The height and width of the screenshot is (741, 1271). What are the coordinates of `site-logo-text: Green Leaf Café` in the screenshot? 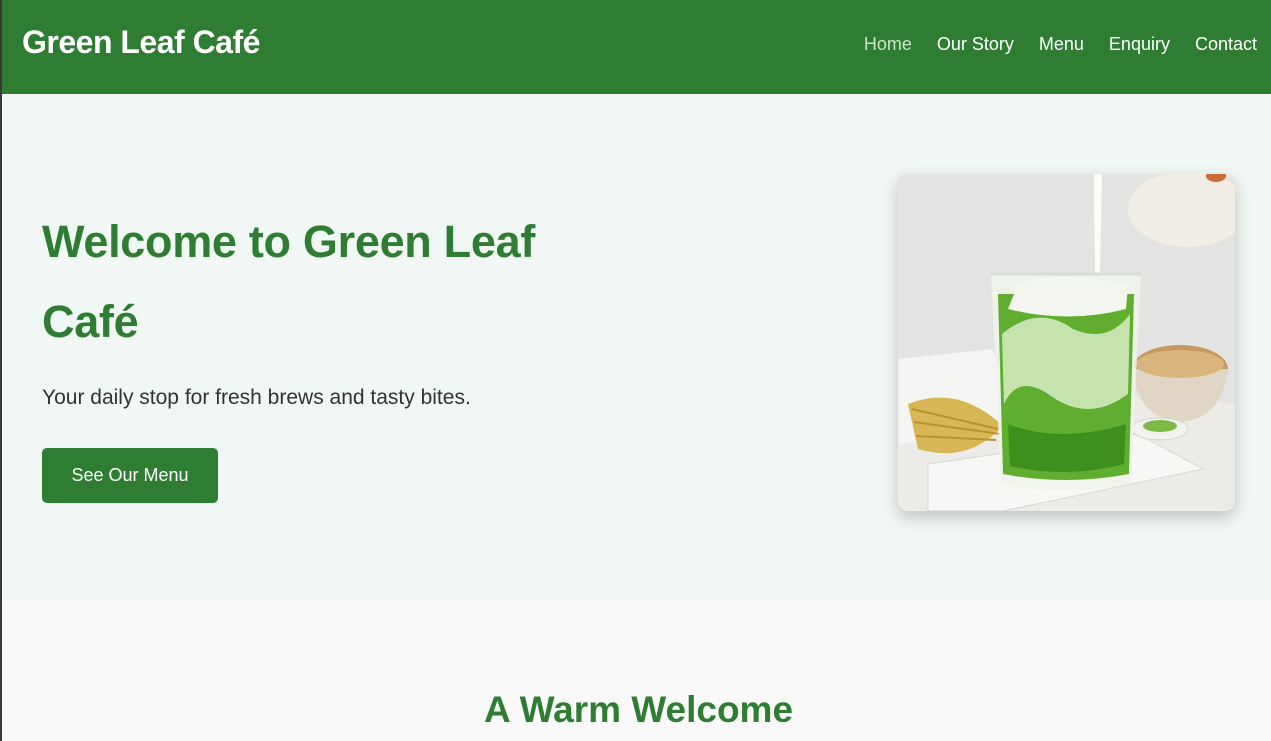 It's located at (141, 42).